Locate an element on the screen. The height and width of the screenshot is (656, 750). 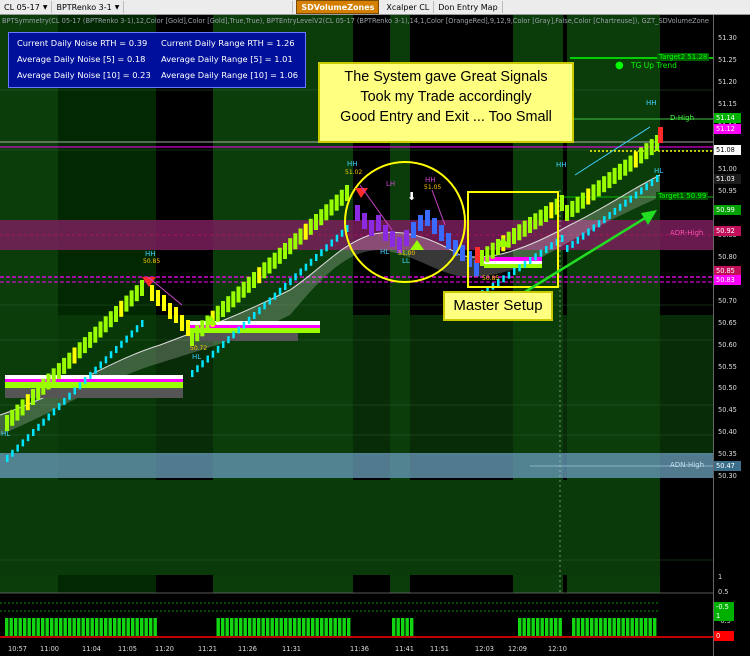
oscillator-badge: 1 is located at coordinates (724, 616).